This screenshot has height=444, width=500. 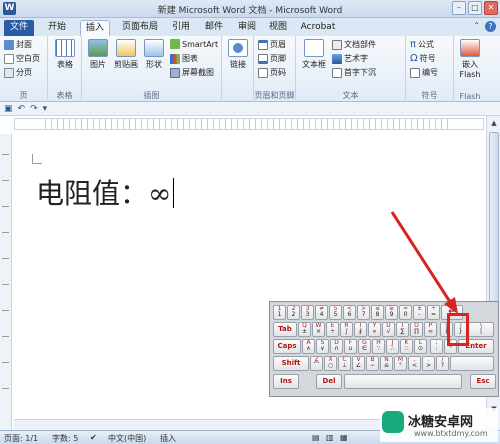 I want to click on page-number-button: 页码, so click(x=272, y=72).